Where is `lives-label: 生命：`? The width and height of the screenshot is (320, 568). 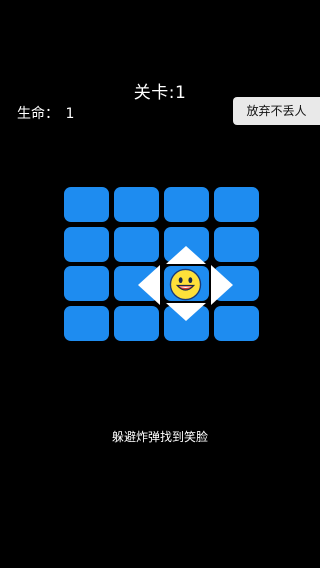 lives-label: 生命： is located at coordinates (38, 114).